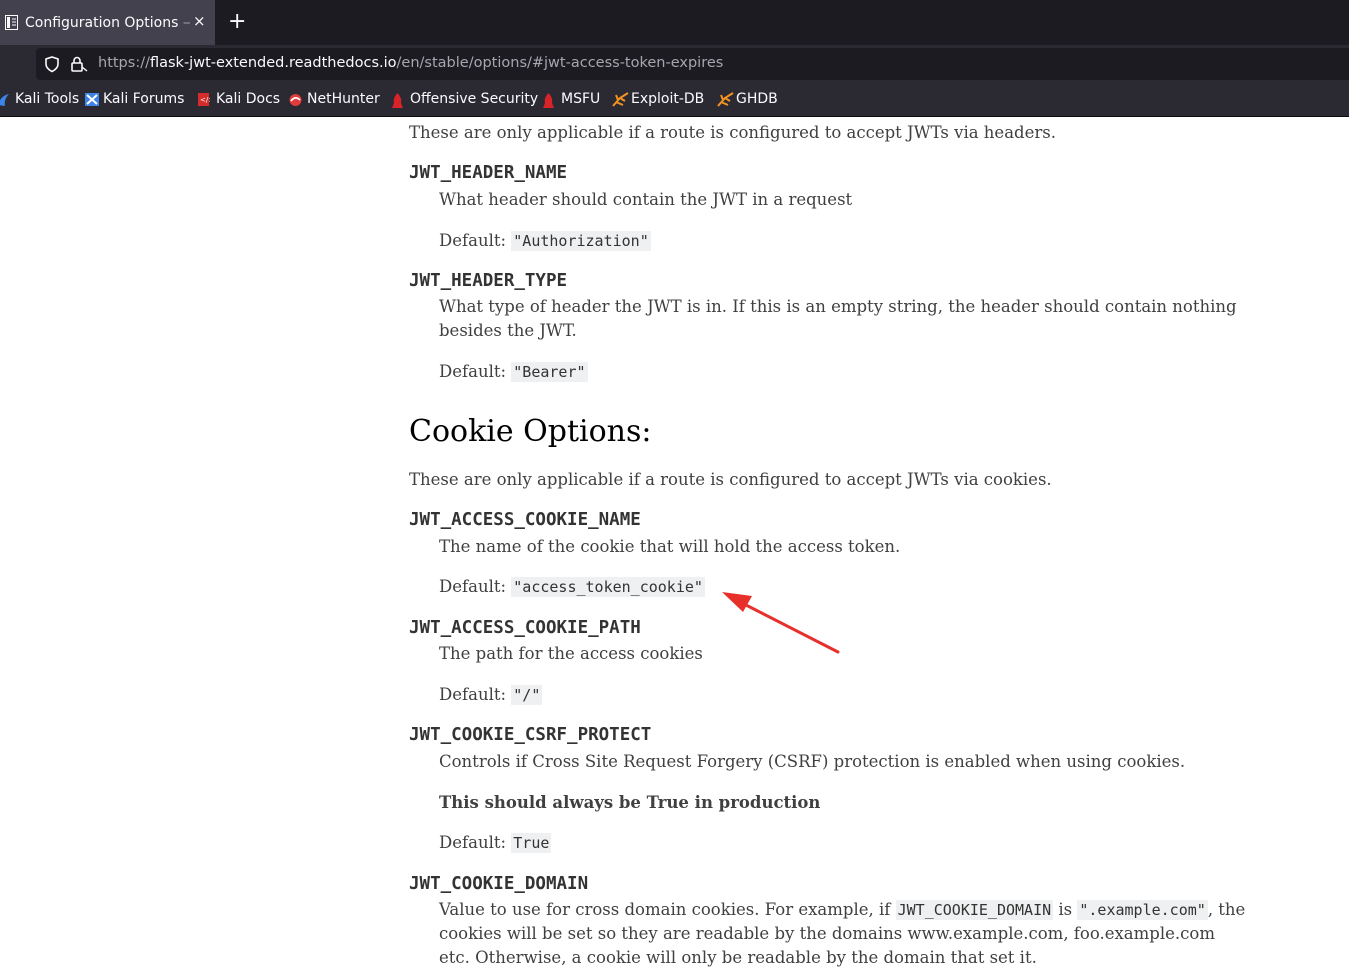 The width and height of the screenshot is (1349, 969). What do you see at coordinates (184, 23) in the screenshot?
I see `tab-title-suffix: —` at bounding box center [184, 23].